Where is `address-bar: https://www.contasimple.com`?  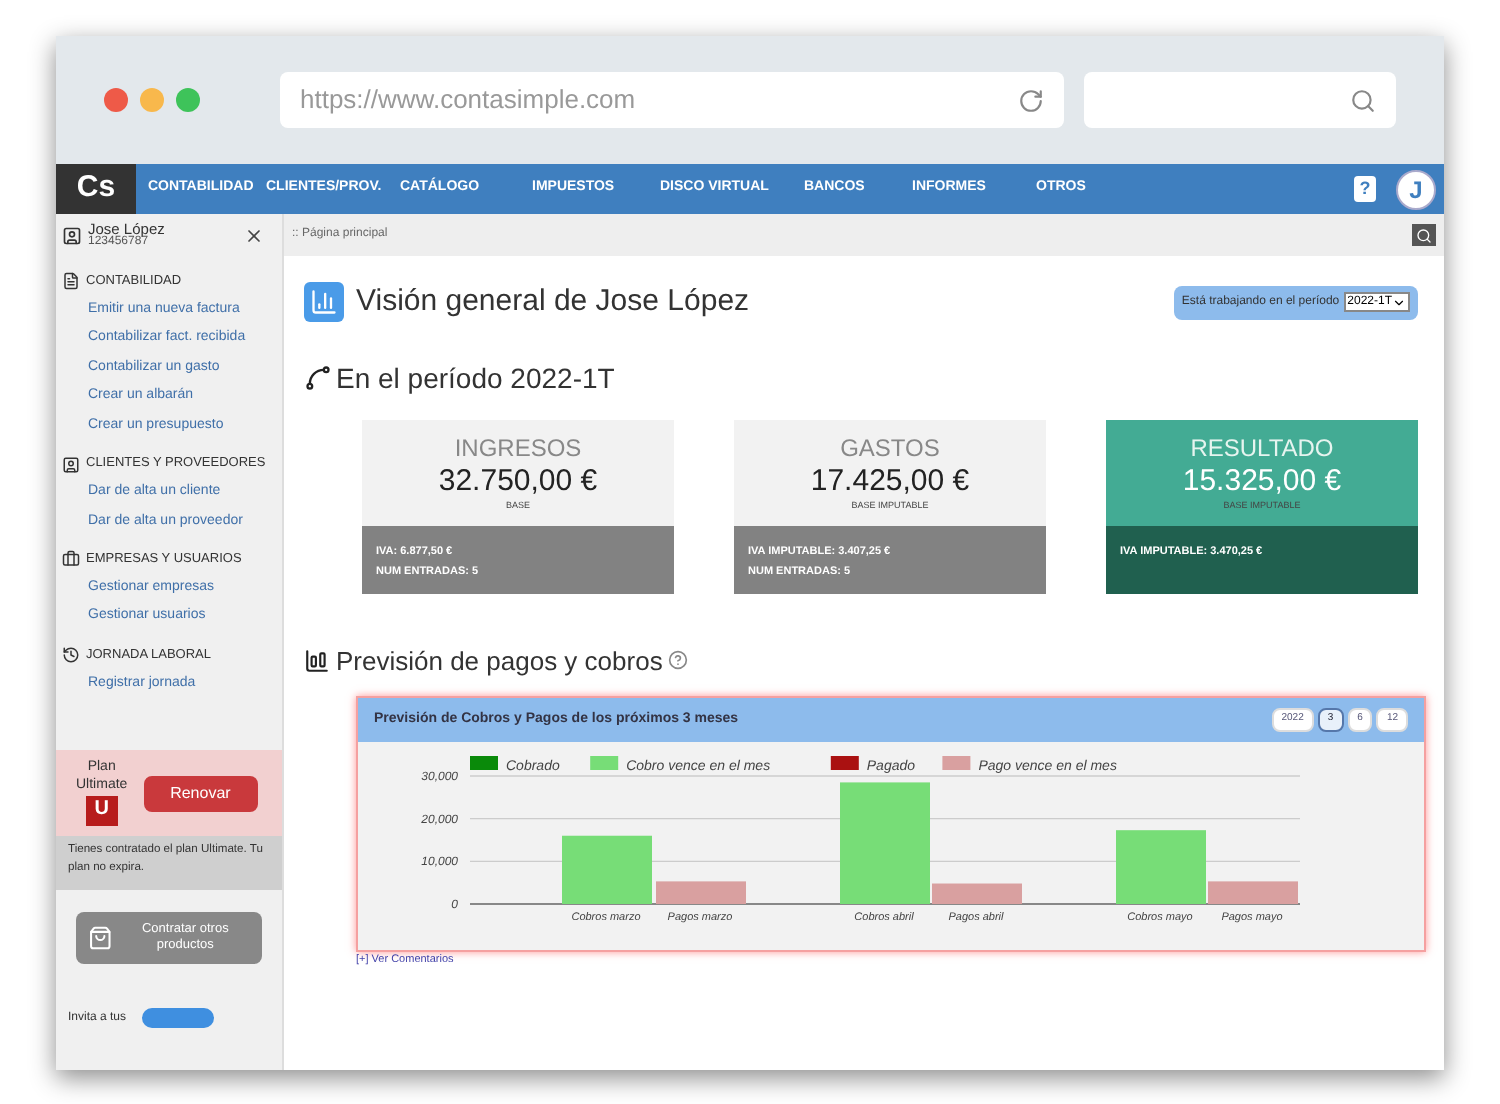
address-bar: https://www.contasimple.com is located at coordinates (672, 100).